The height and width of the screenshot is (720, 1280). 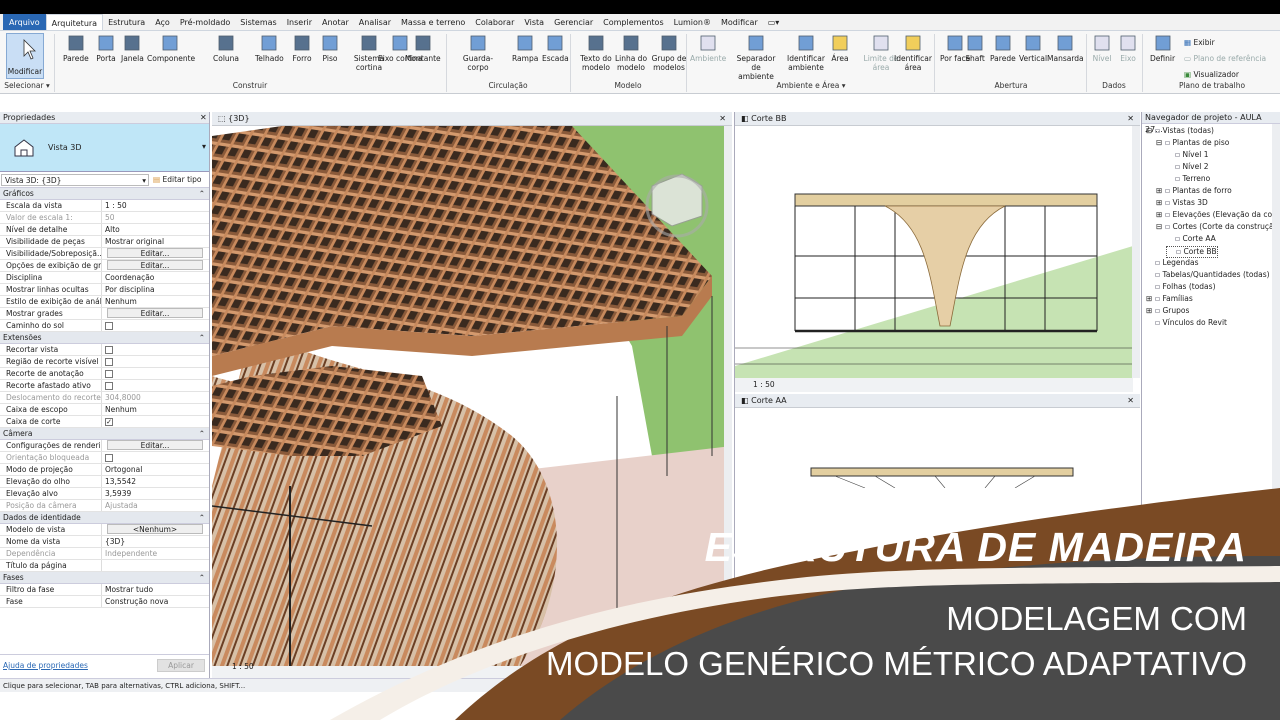 I want to click on browser-item: ⊟ ▫ Plantas de piso, so click(x=1192, y=143).